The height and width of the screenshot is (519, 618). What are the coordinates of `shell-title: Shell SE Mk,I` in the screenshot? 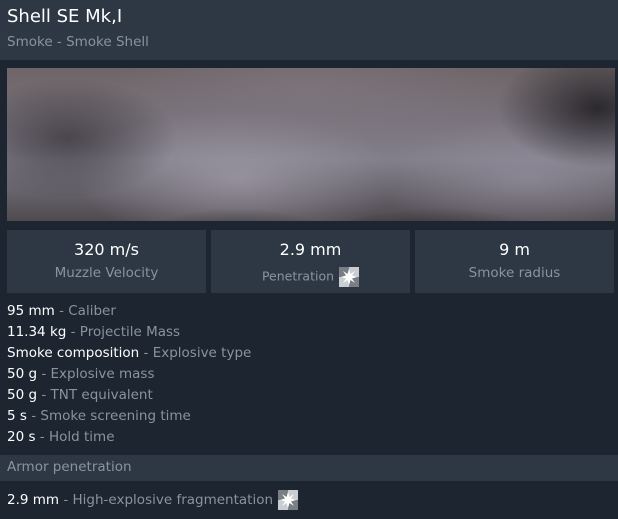 It's located at (65, 16).